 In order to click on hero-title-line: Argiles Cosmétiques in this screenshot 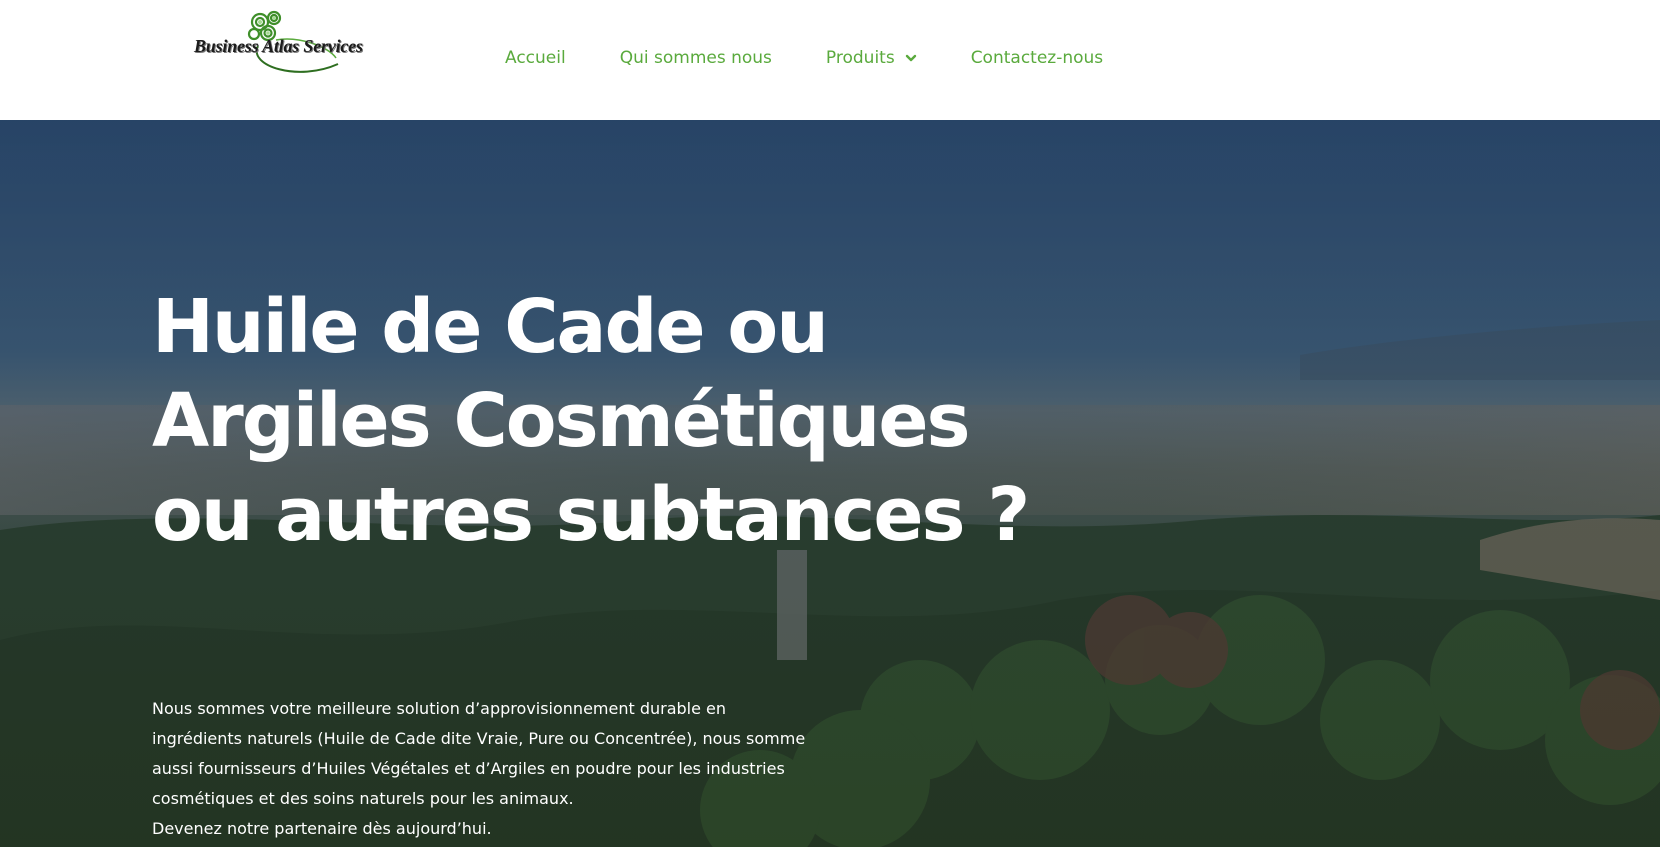, I will do `click(561, 421)`.